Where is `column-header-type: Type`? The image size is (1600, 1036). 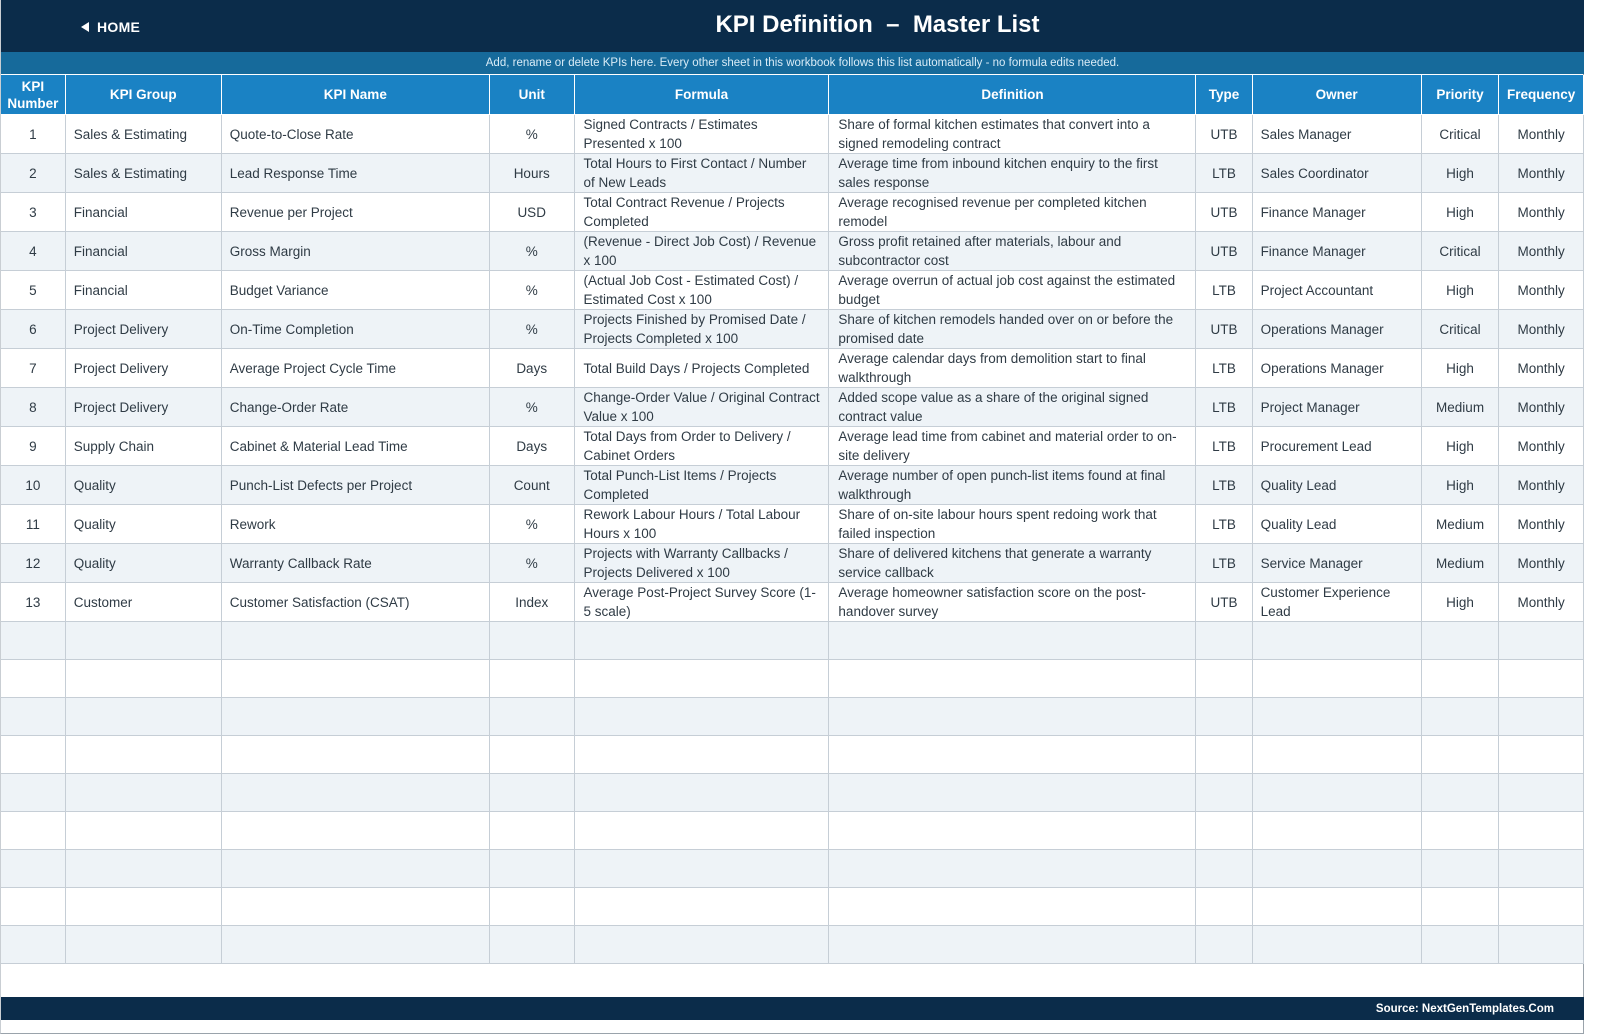 column-header-type: Type is located at coordinates (1224, 95).